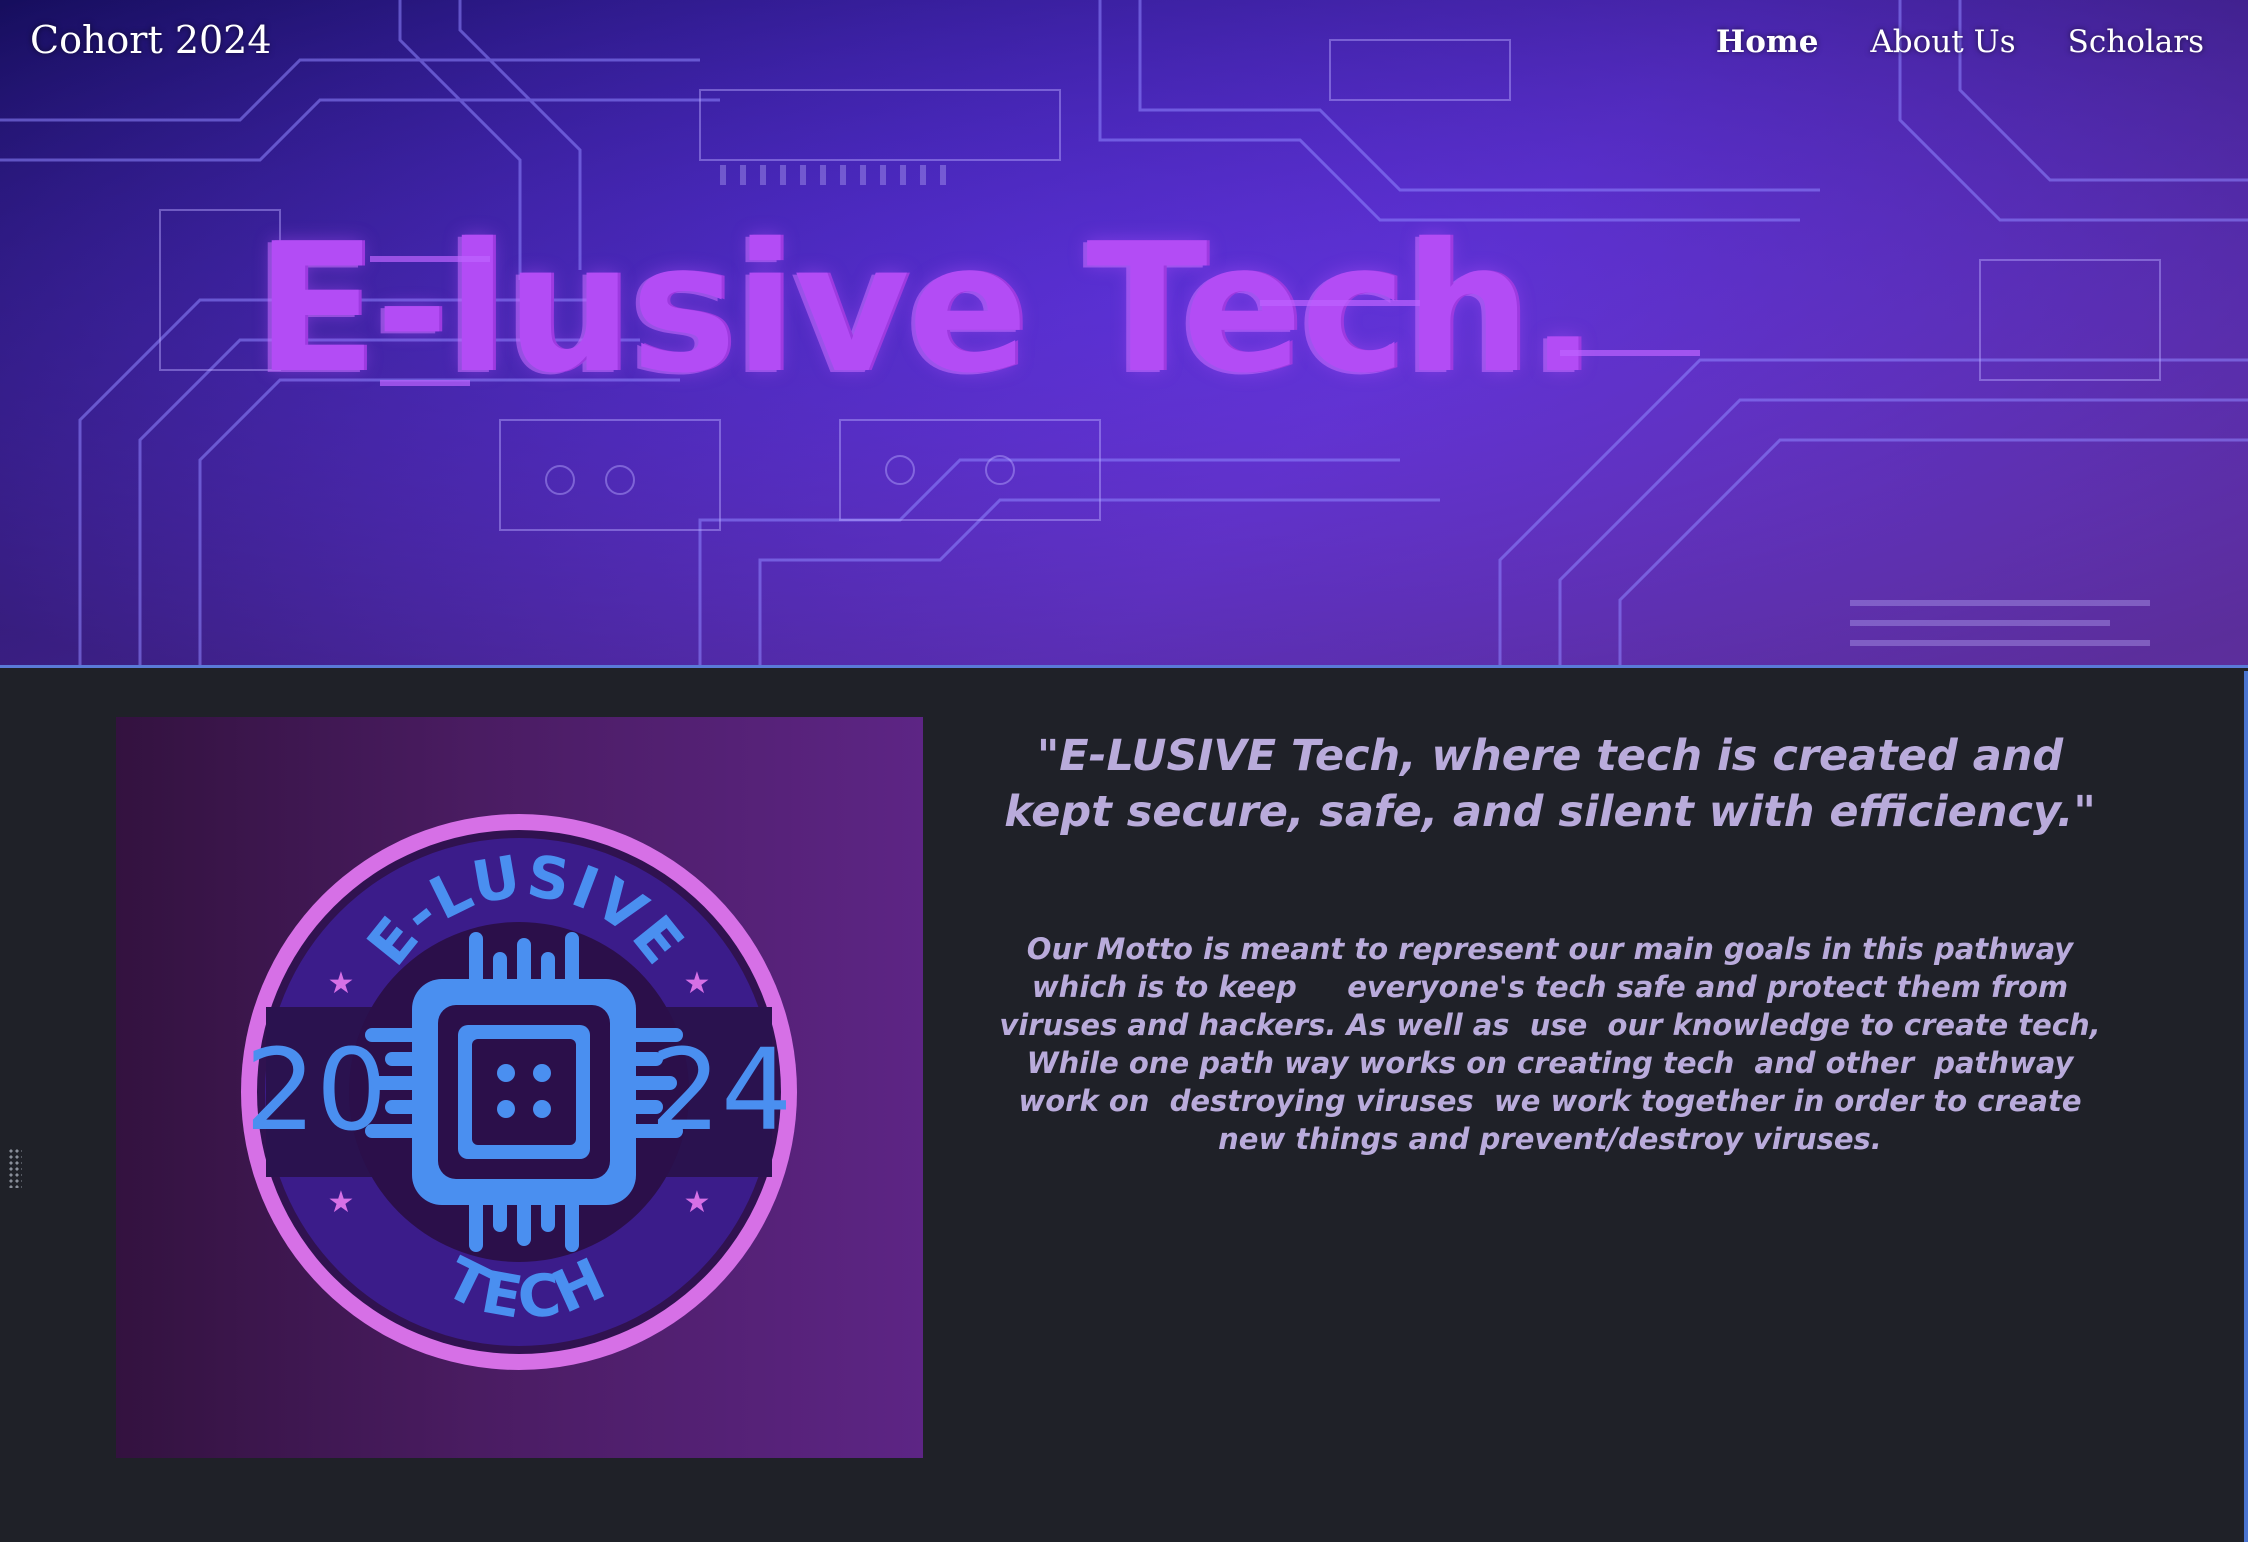  I want to click on scrollbar-edge, so click(2246, 1106).